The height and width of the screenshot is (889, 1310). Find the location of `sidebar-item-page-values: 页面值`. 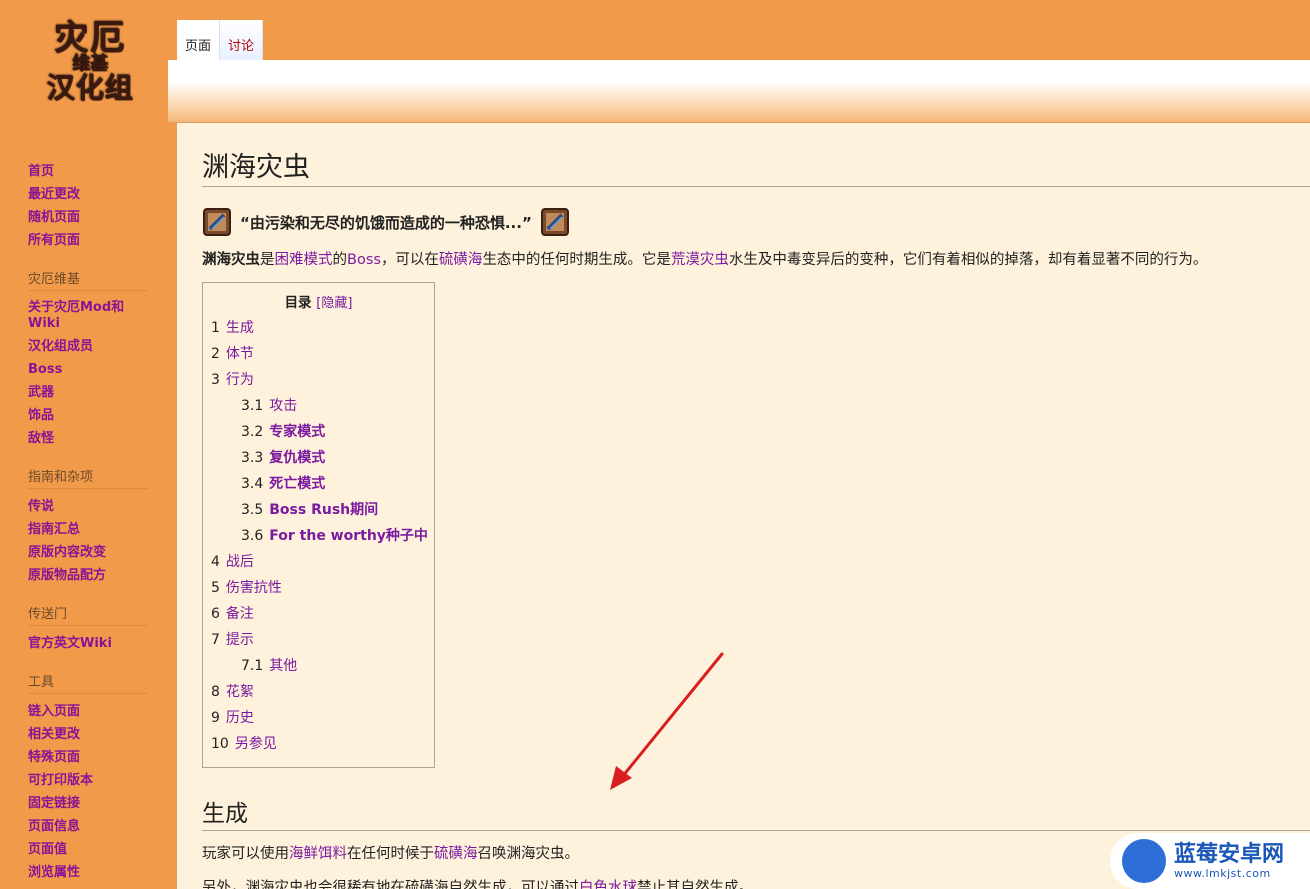

sidebar-item-page-values: 页面值 is located at coordinates (47, 849).